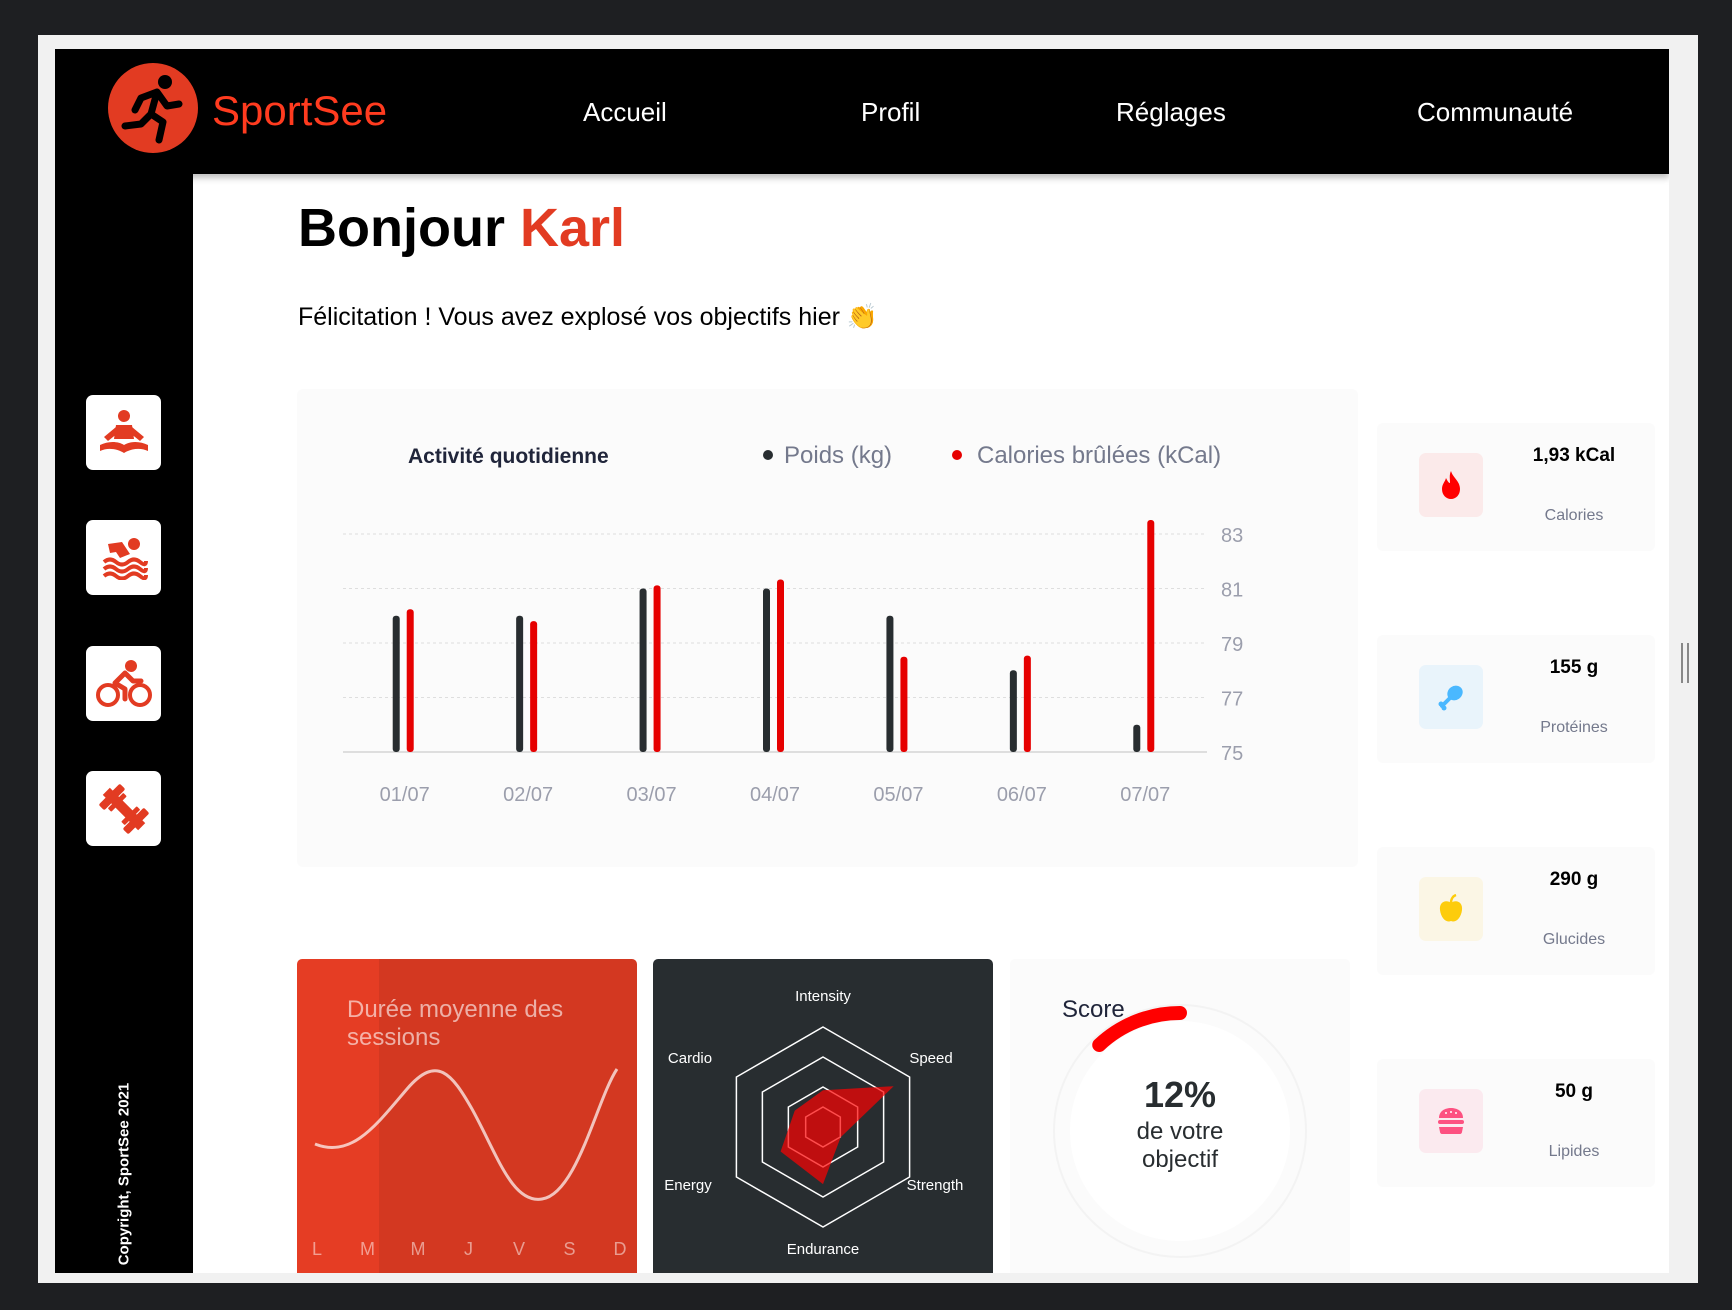  I want to click on meditation-icon, so click(123, 431).